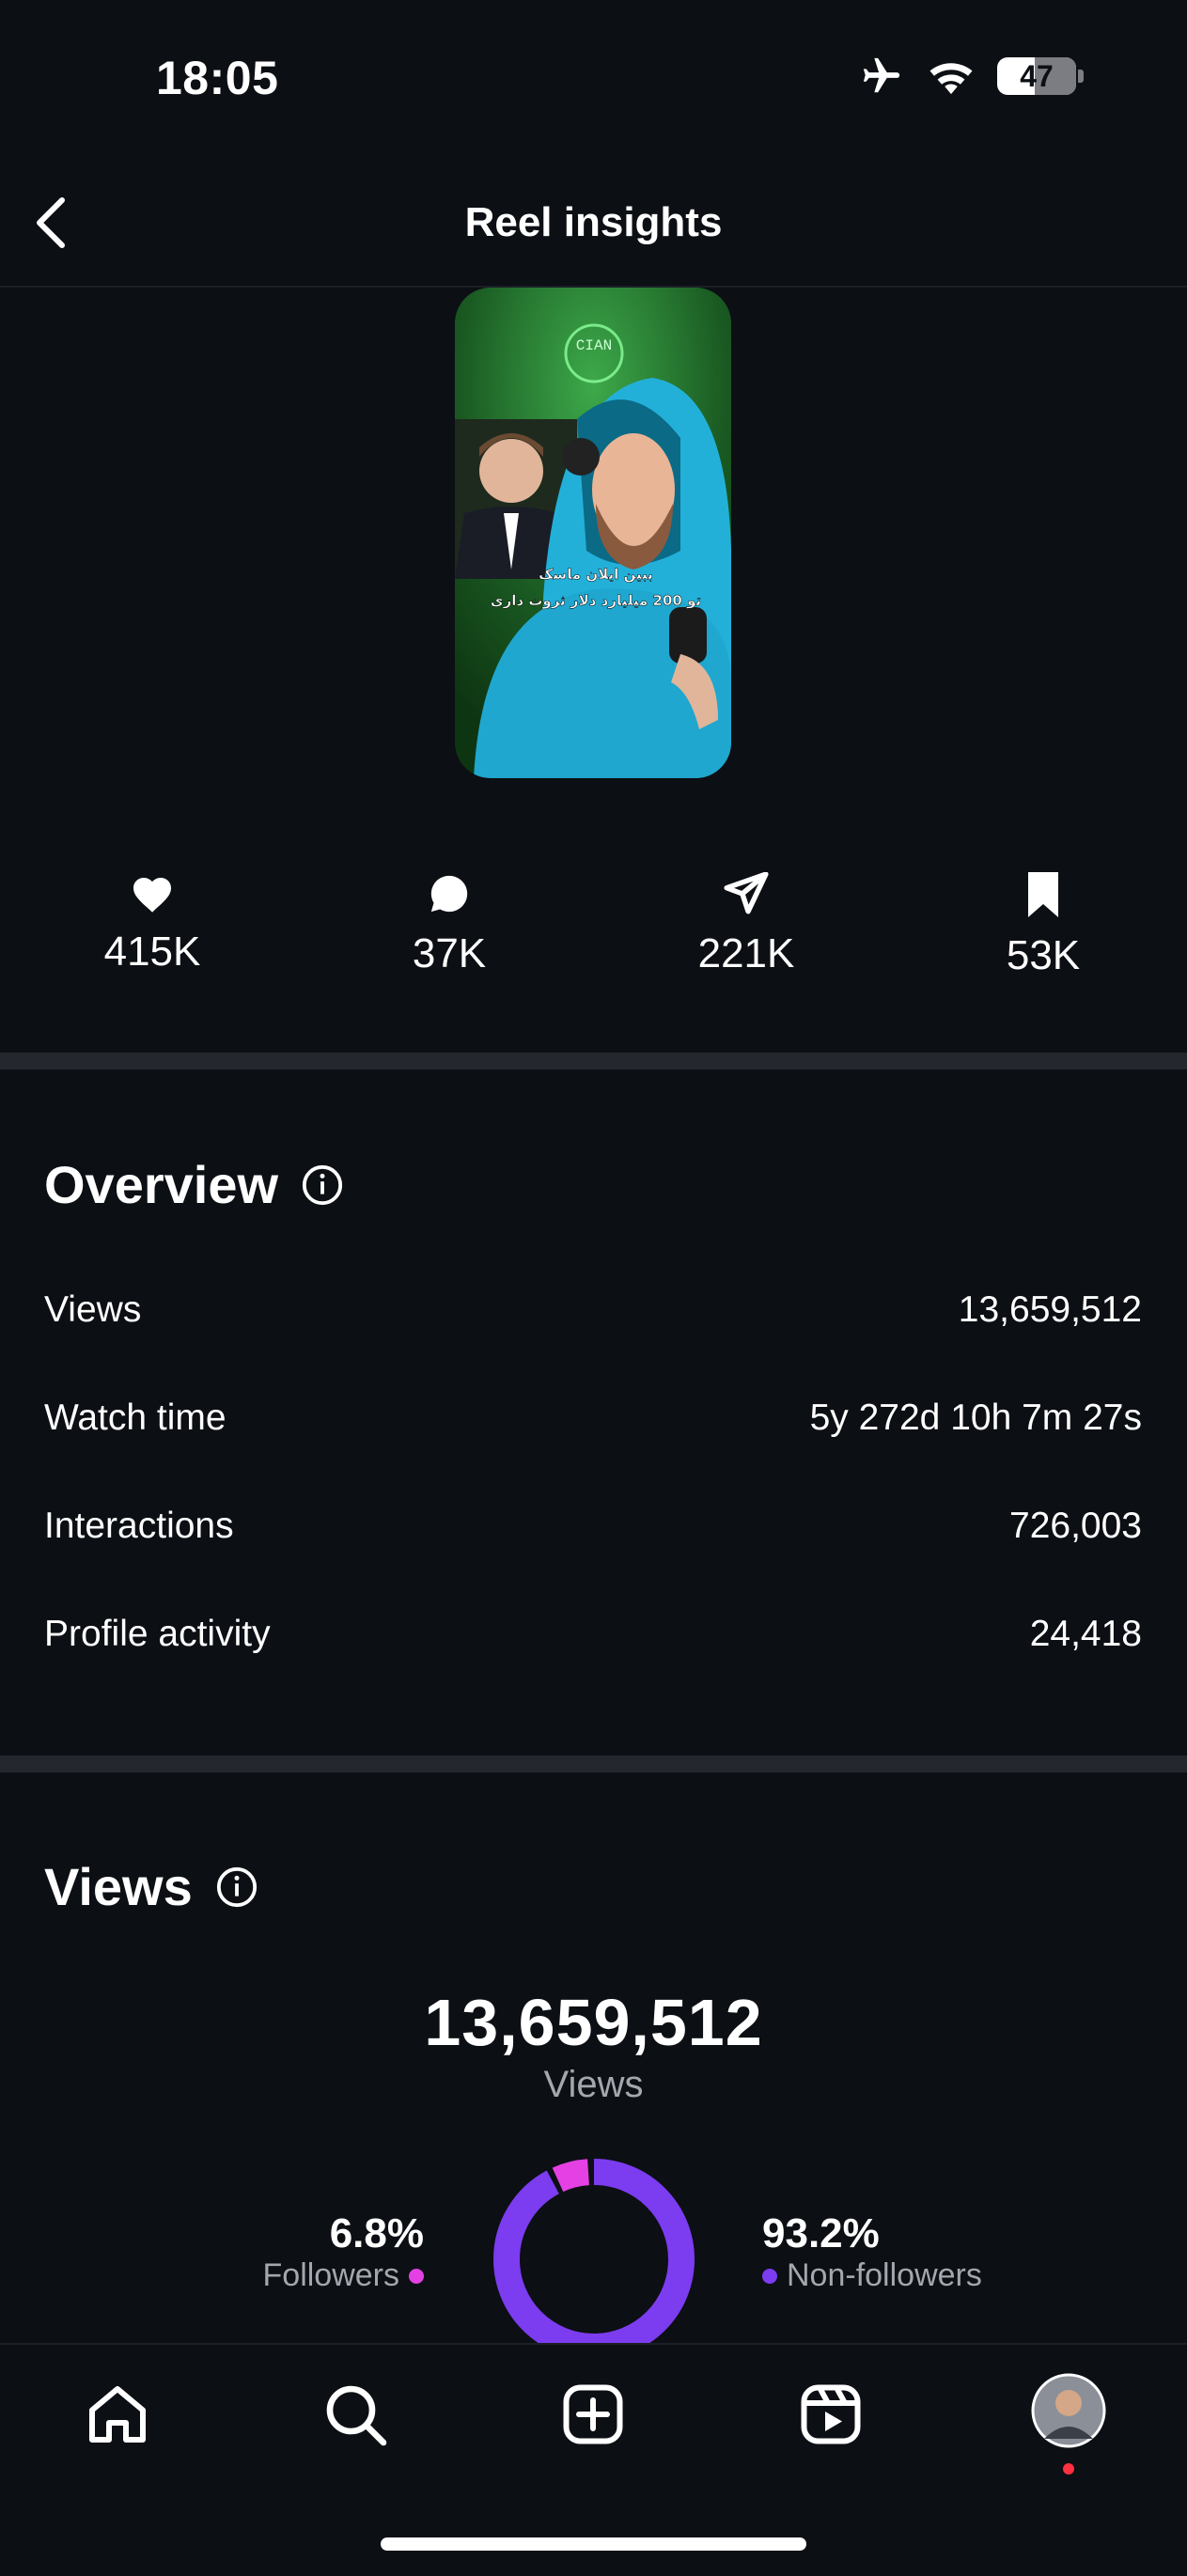 This screenshot has height=2576, width=1187. I want to click on overview-row-watch-time: Watch time 5y 272d 10h 7m 27s, so click(593, 1418).